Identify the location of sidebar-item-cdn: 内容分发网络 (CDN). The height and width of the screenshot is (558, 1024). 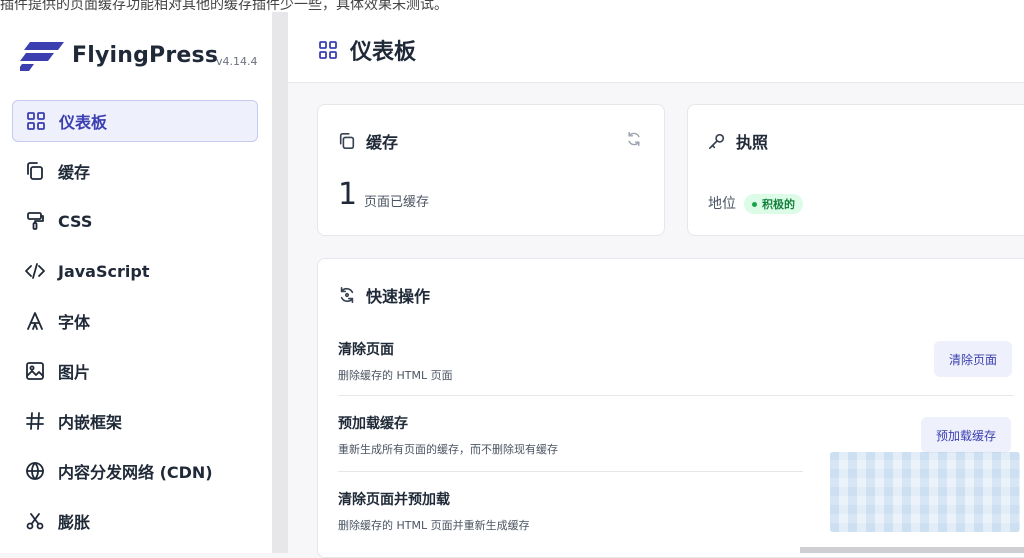
(135, 471).